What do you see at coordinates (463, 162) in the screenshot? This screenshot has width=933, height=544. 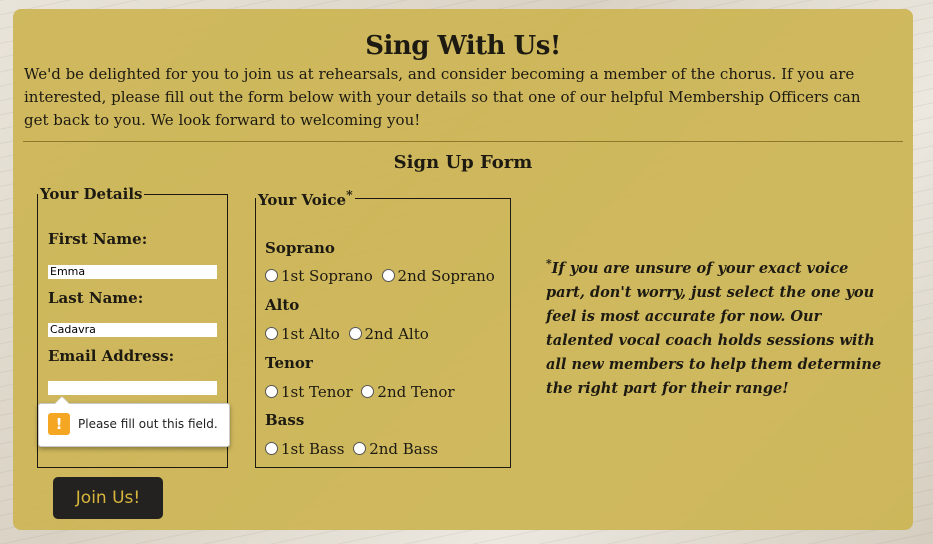 I see `form-title: Sign Up Form` at bounding box center [463, 162].